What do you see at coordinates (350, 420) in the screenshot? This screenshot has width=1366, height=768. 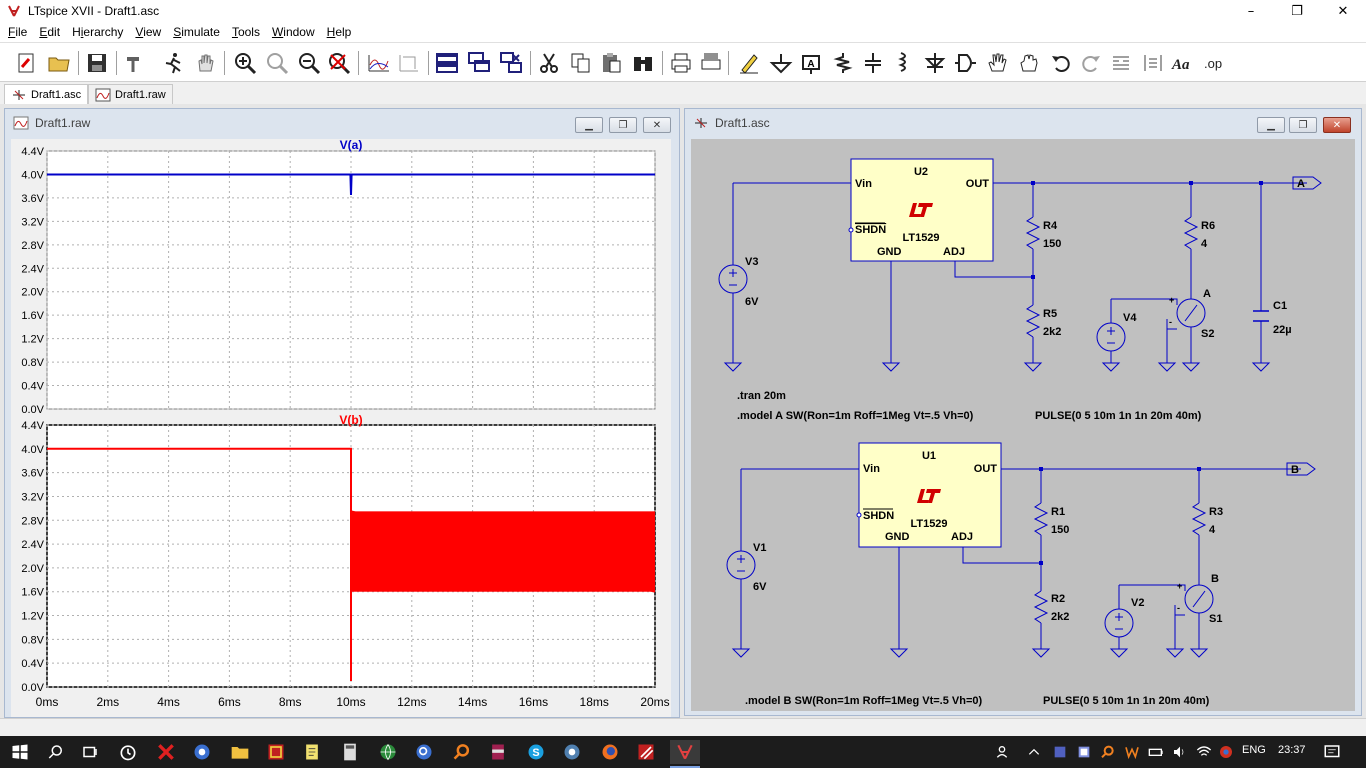 I see `bottom-pane-trace-label: V(b)` at bounding box center [350, 420].